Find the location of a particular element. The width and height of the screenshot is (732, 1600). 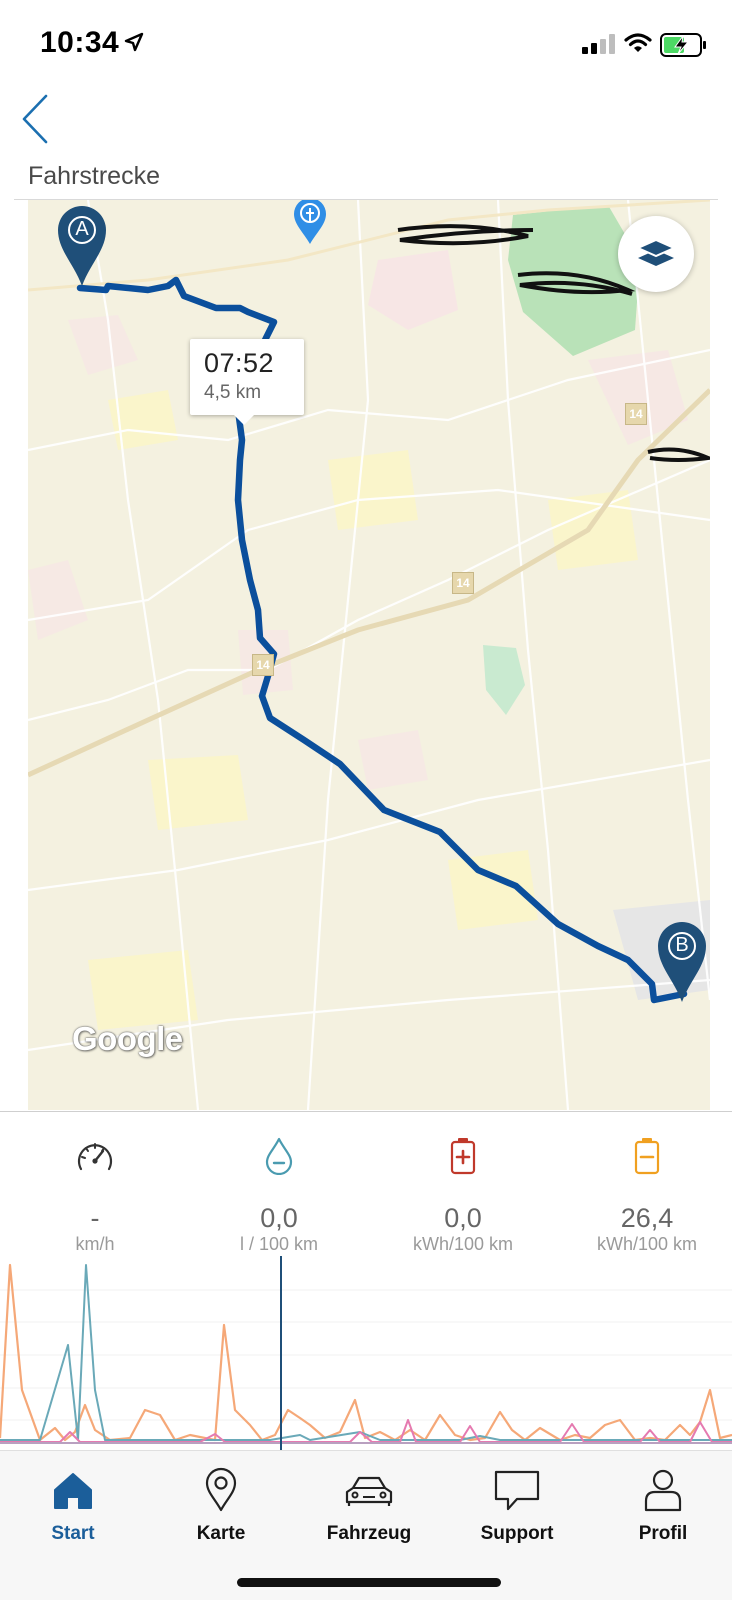

metric-fuel: 0,0 l / 100 km is located at coordinates (279, 1187).